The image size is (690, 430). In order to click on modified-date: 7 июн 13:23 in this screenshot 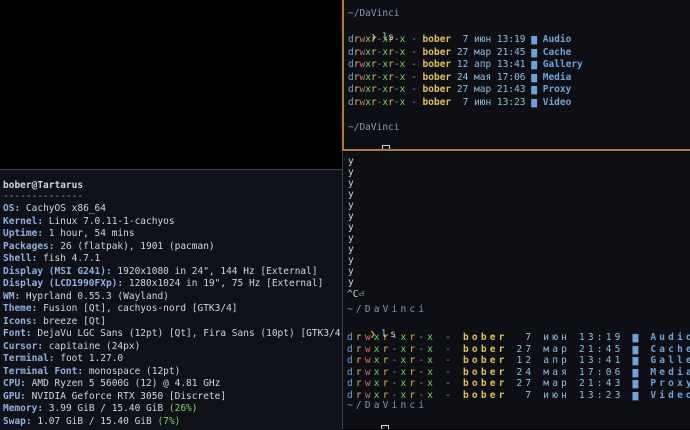, I will do `click(491, 102)`.